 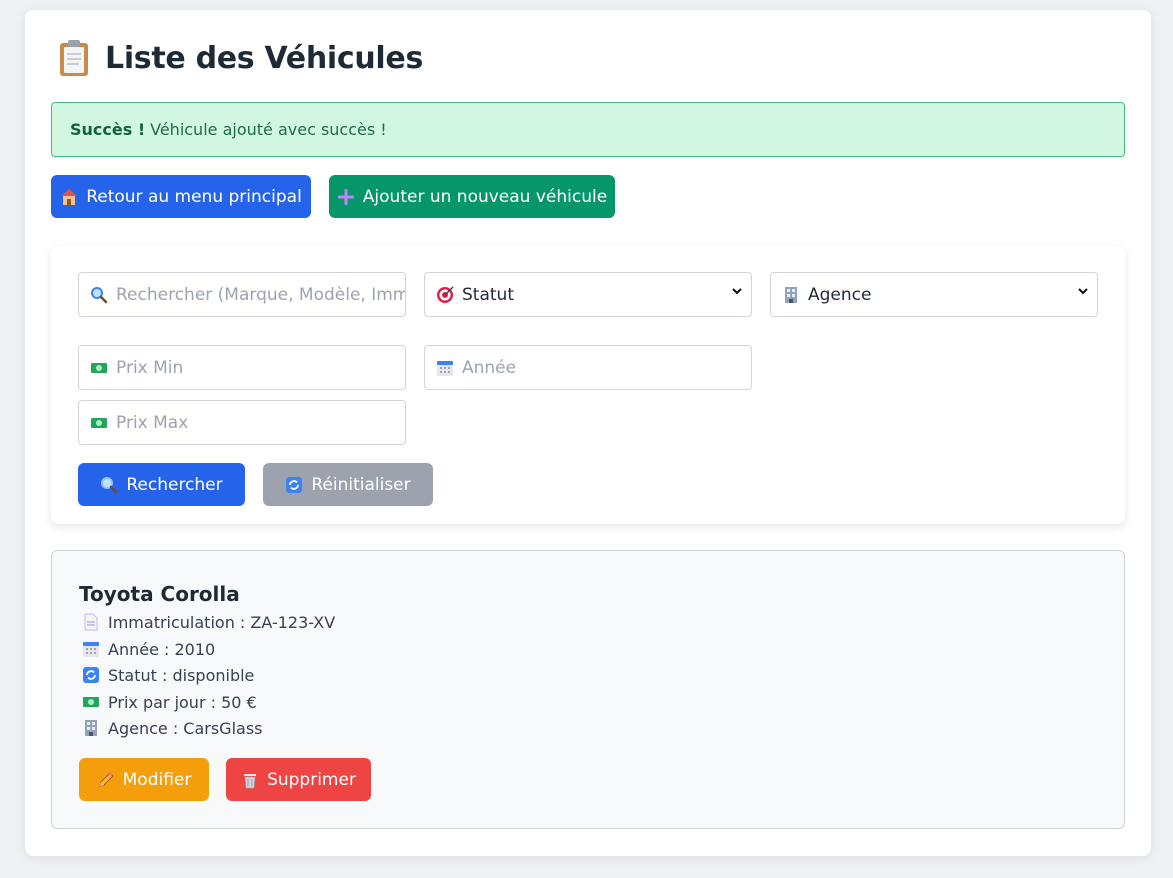 I want to click on reset-button-label: Réinitialiser, so click(x=361, y=484).